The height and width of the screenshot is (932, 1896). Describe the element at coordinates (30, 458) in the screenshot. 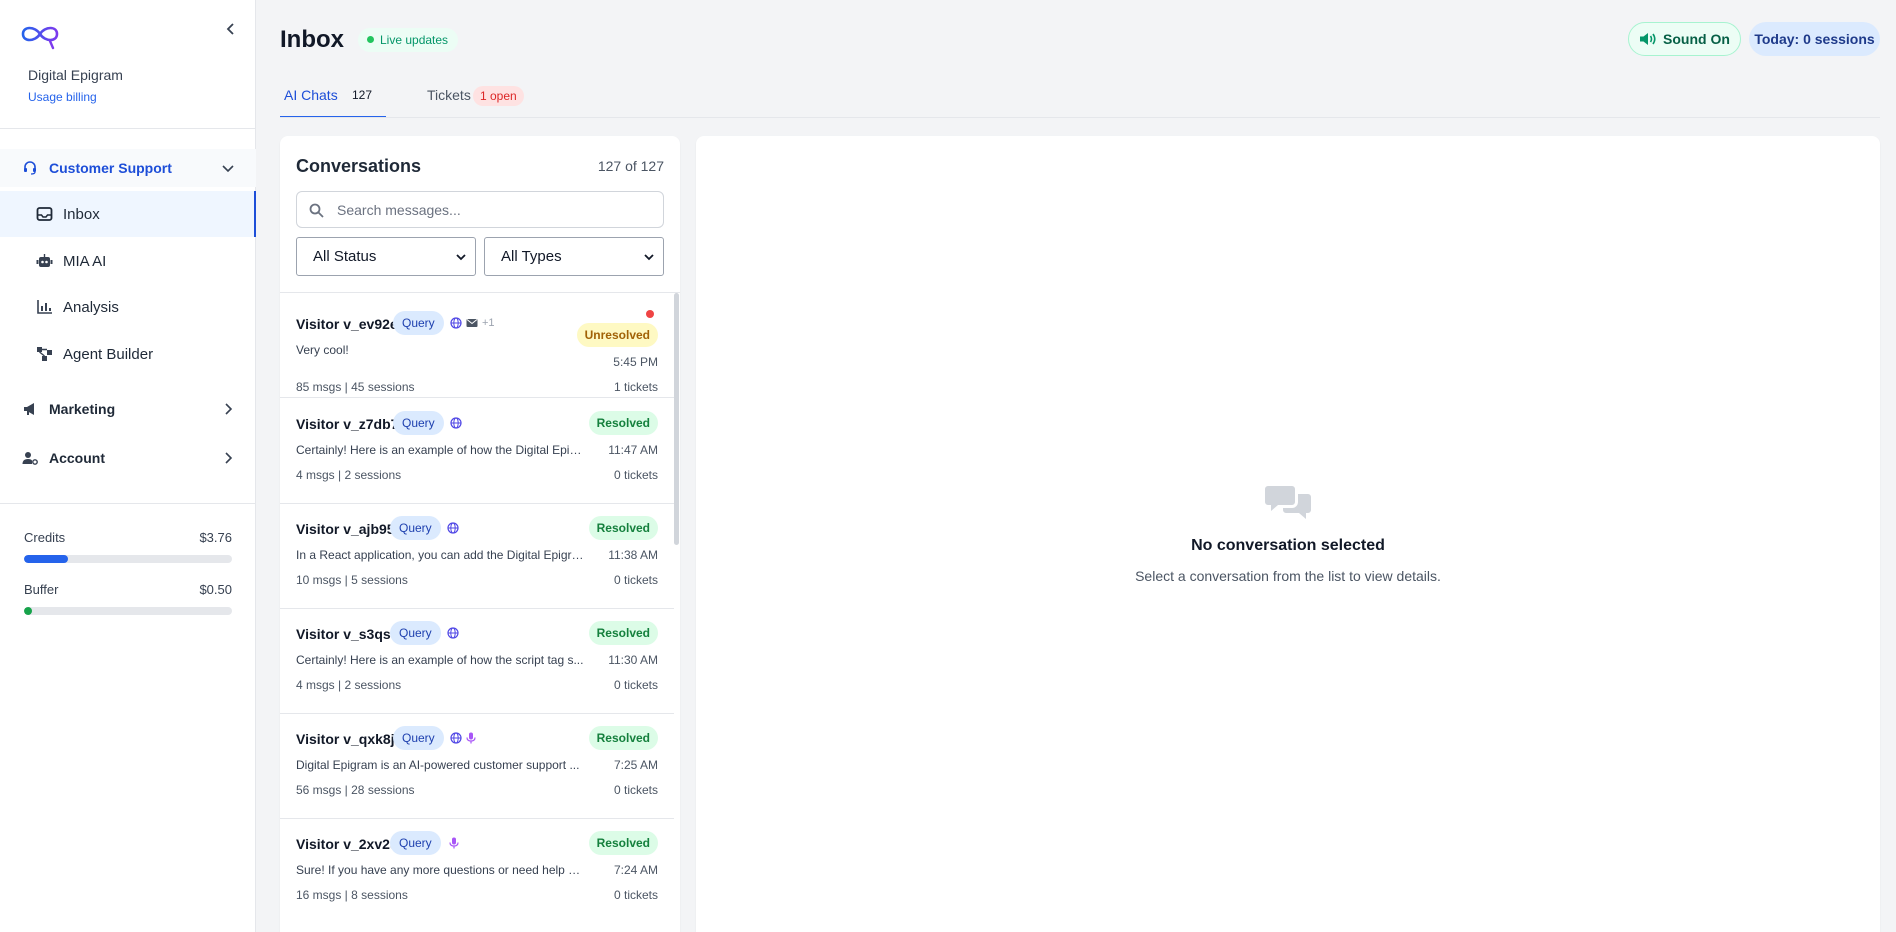

I see `user-cog-icon` at that location.